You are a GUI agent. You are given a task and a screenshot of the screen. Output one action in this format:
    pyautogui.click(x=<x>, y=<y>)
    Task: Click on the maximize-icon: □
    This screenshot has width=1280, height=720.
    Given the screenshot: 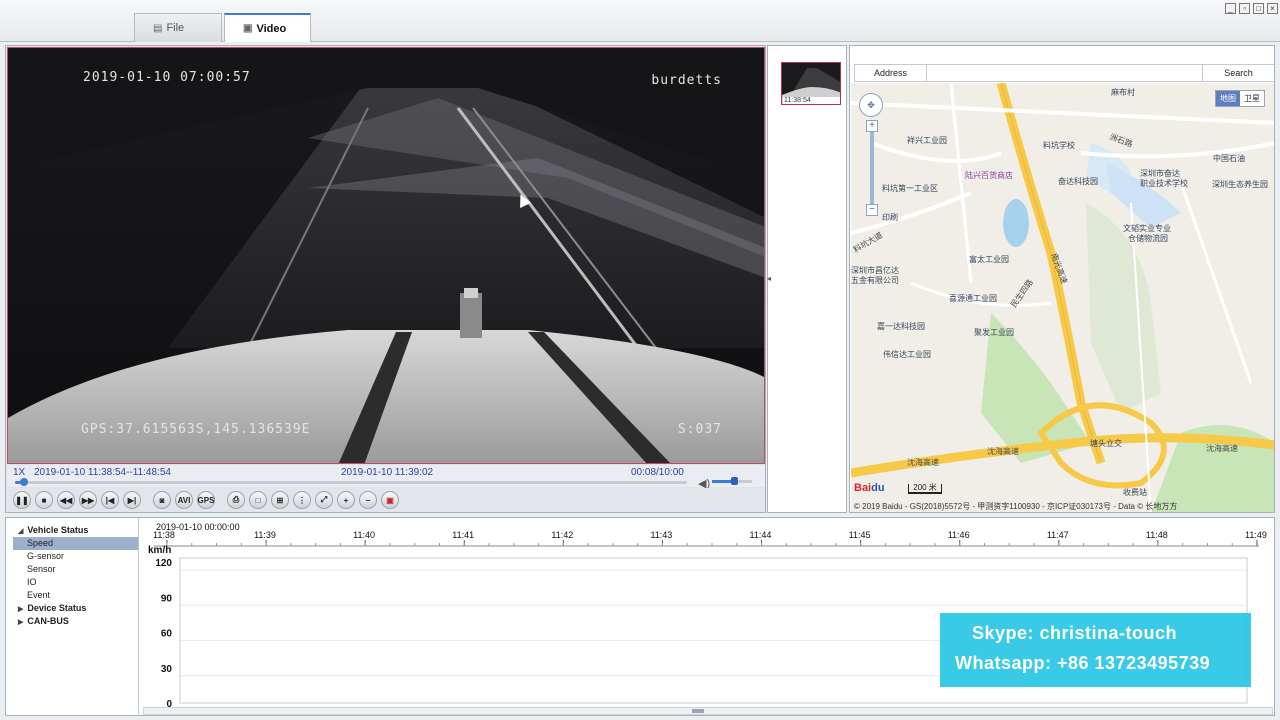 What is the action you would take?
    pyautogui.click(x=1258, y=8)
    